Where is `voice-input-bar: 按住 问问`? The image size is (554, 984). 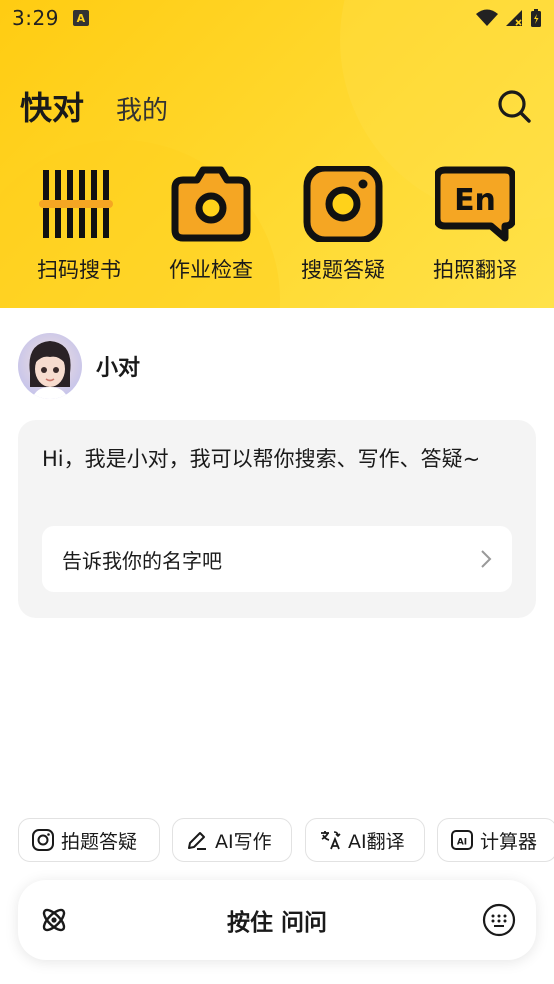 voice-input-bar: 按住 问问 is located at coordinates (277, 920).